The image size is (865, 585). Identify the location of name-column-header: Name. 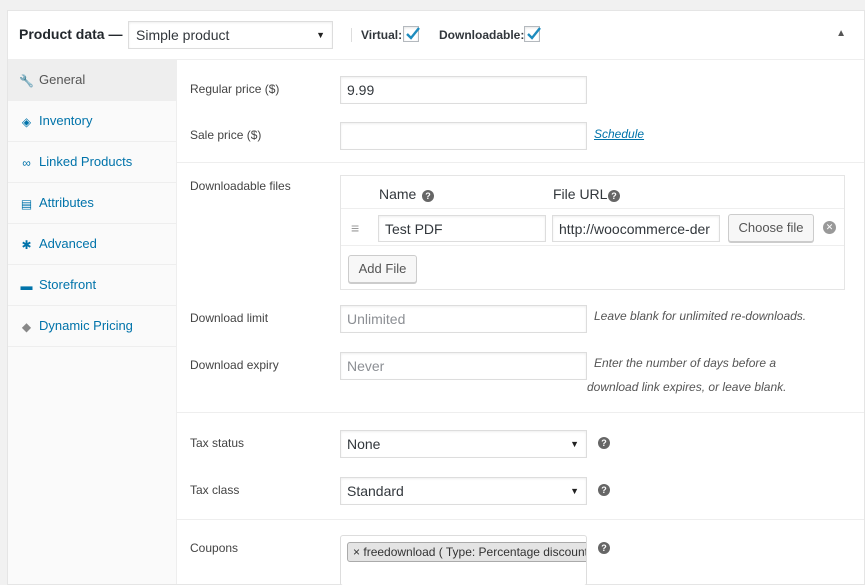
(398, 194).